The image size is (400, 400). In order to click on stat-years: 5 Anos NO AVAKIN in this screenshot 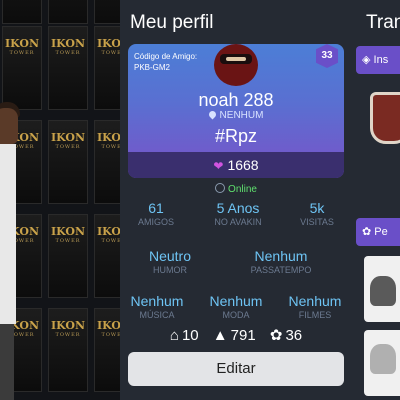, I will do `click(238, 213)`.